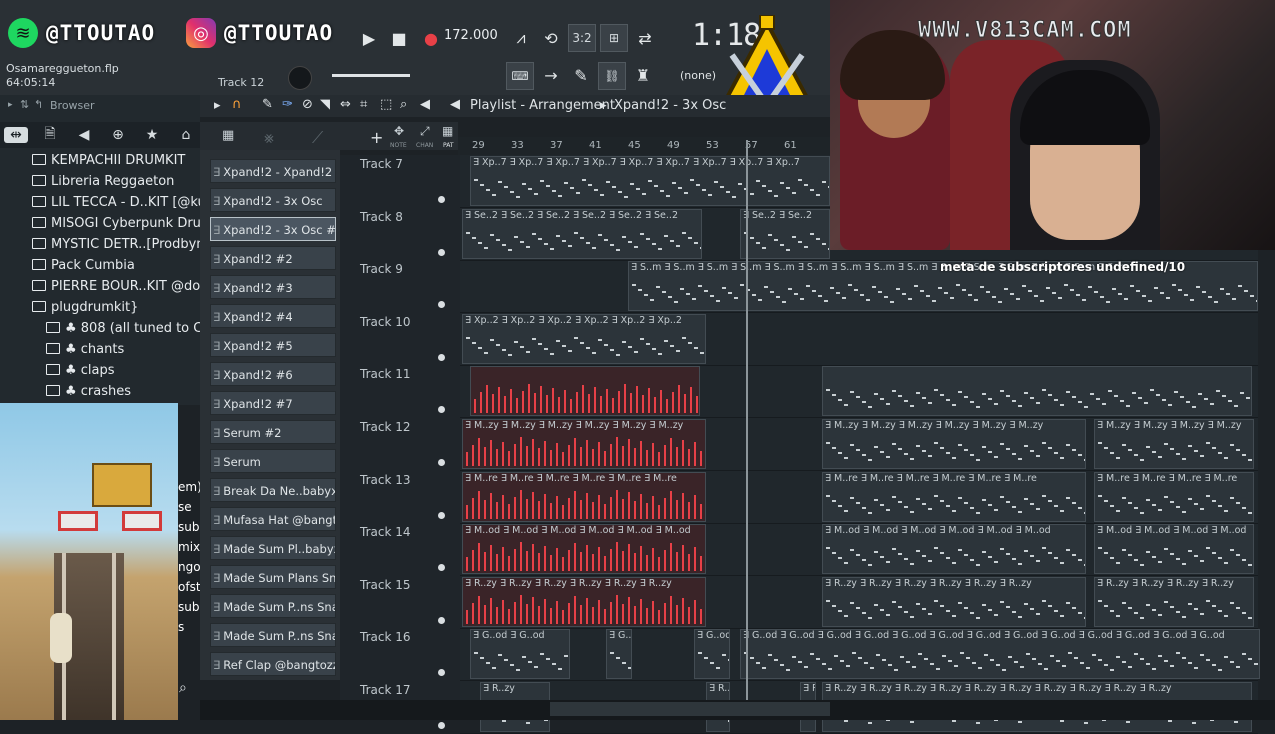 The image size is (1275, 734). I want to click on paint-icon: ✑, so click(287, 104).